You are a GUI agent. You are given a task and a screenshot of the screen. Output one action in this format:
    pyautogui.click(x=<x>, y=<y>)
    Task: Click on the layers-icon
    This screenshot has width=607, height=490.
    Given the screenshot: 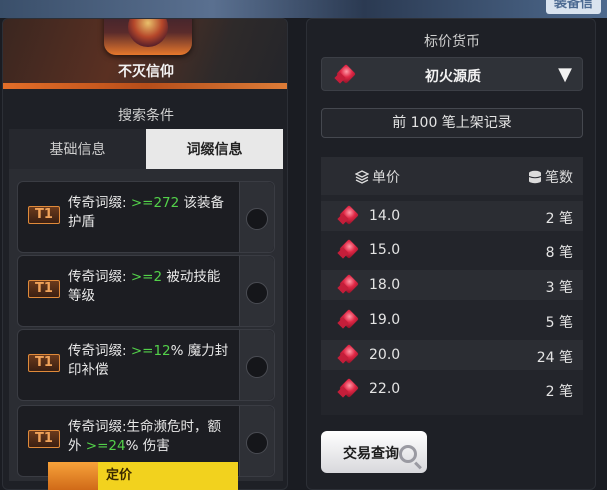 What is the action you would take?
    pyautogui.click(x=362, y=177)
    